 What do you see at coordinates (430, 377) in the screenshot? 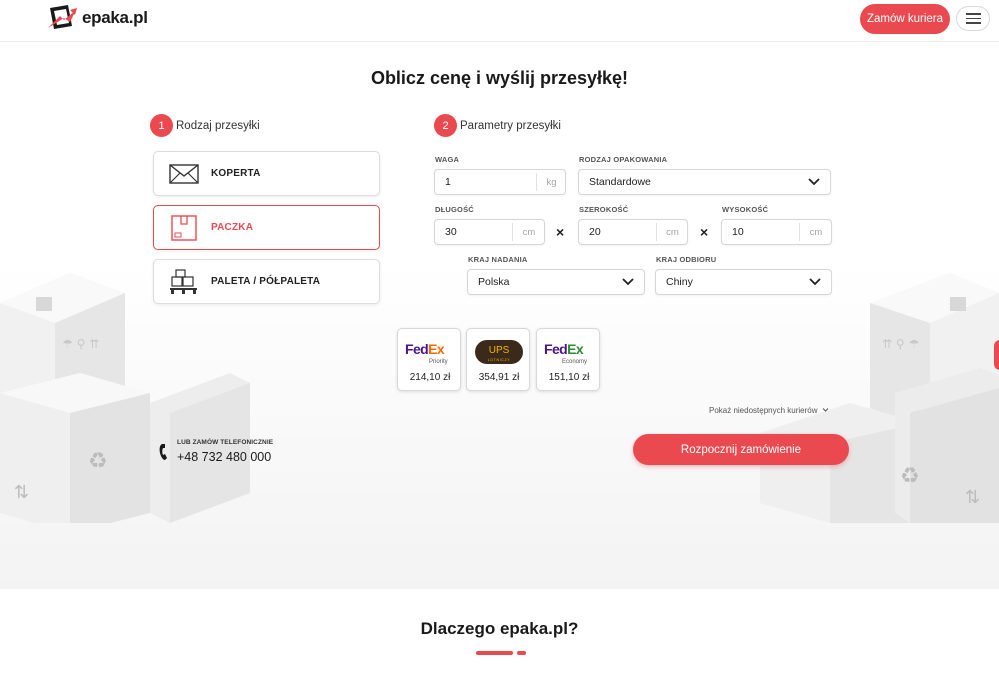
I see `courier-price: 214,10 zł` at bounding box center [430, 377].